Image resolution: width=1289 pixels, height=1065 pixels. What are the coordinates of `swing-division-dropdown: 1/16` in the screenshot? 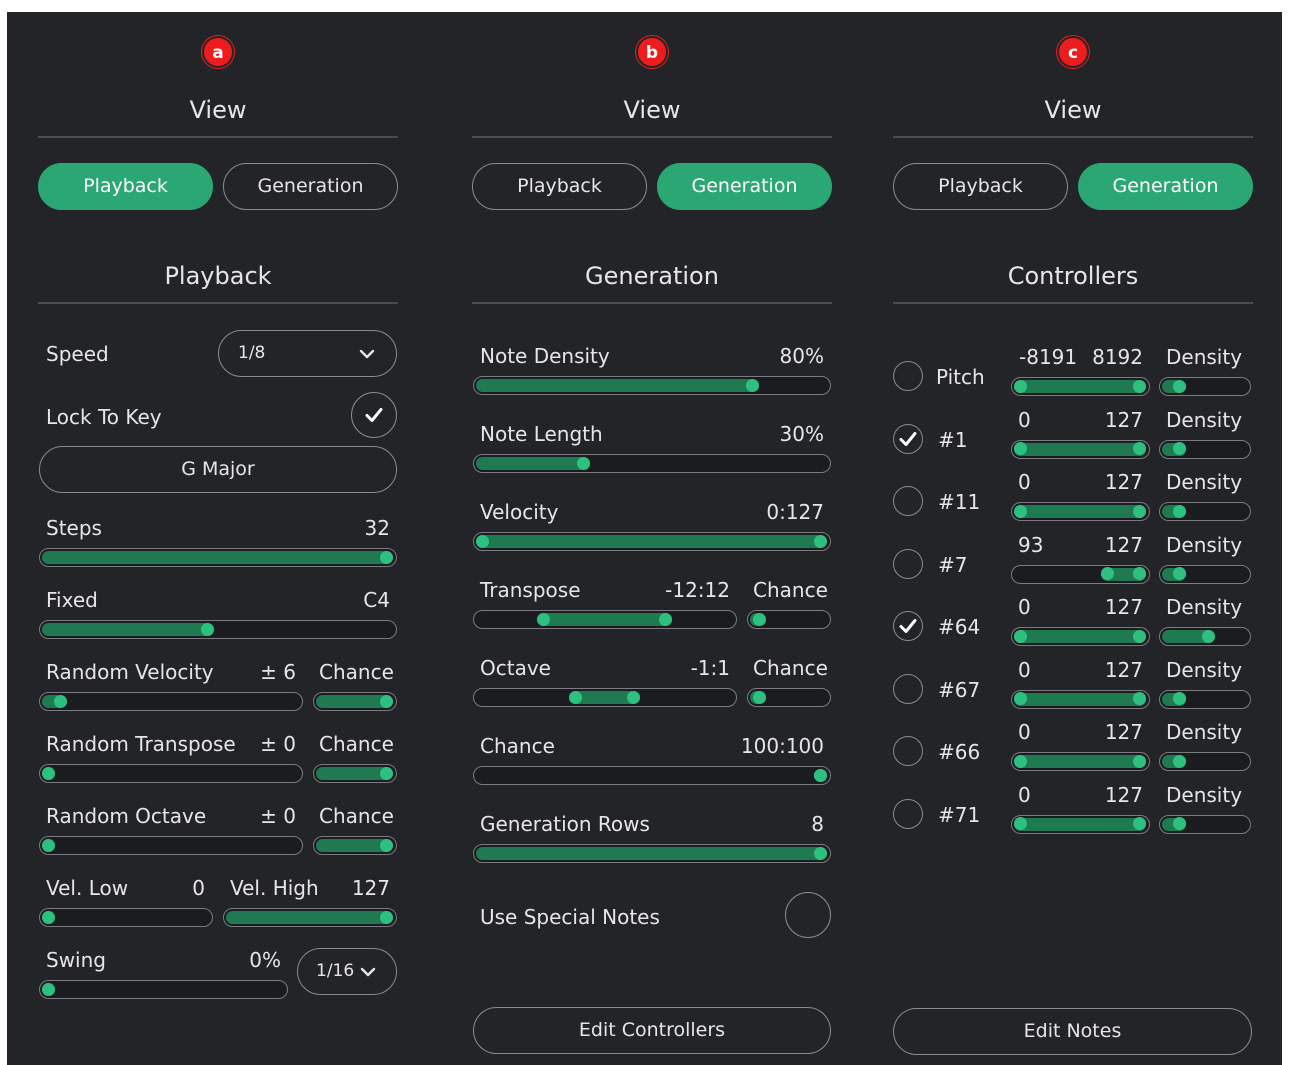 It's located at (347, 971).